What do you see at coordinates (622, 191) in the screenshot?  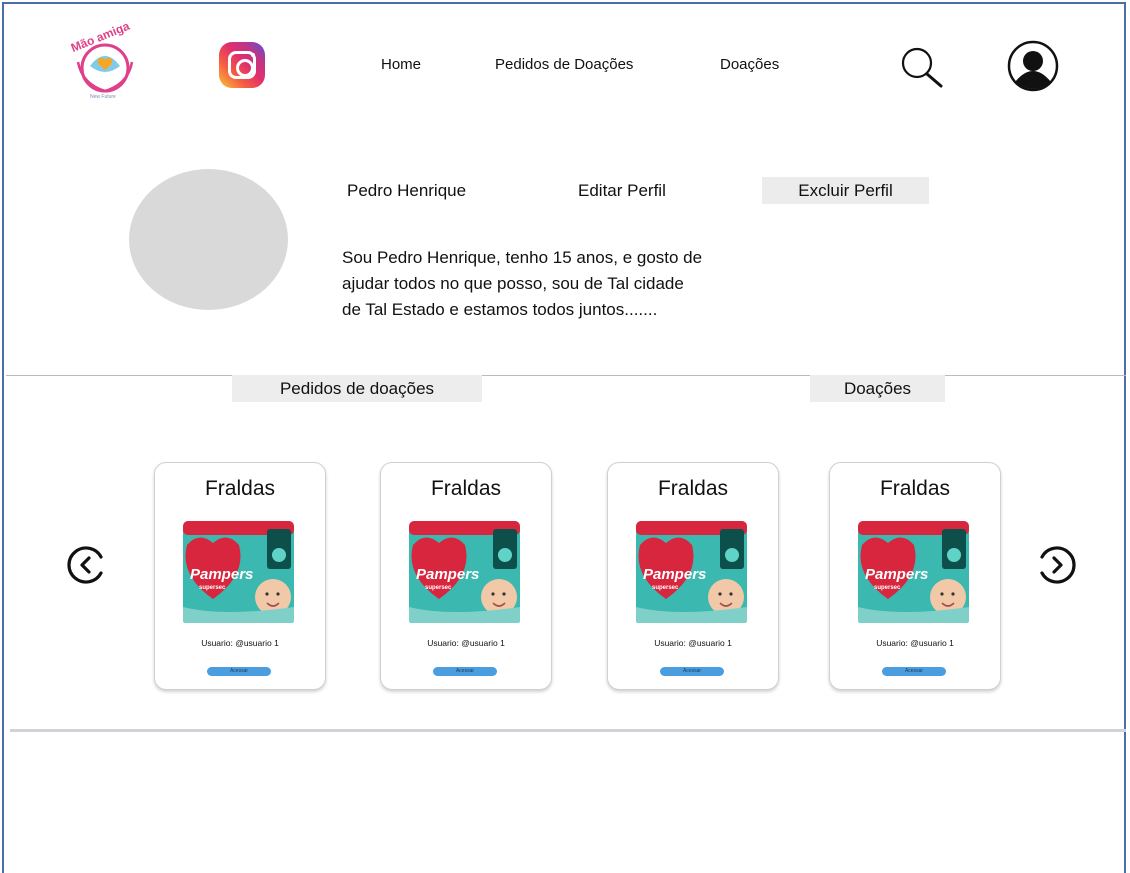 I see `edit-profile-link: Editar Perfil` at bounding box center [622, 191].